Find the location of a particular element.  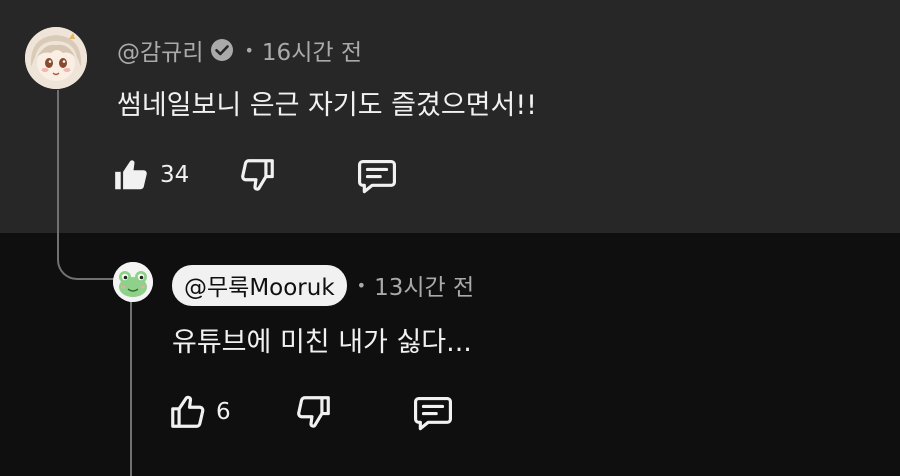

reply-author-chip: @무룩Mooruk is located at coordinates (259, 285).